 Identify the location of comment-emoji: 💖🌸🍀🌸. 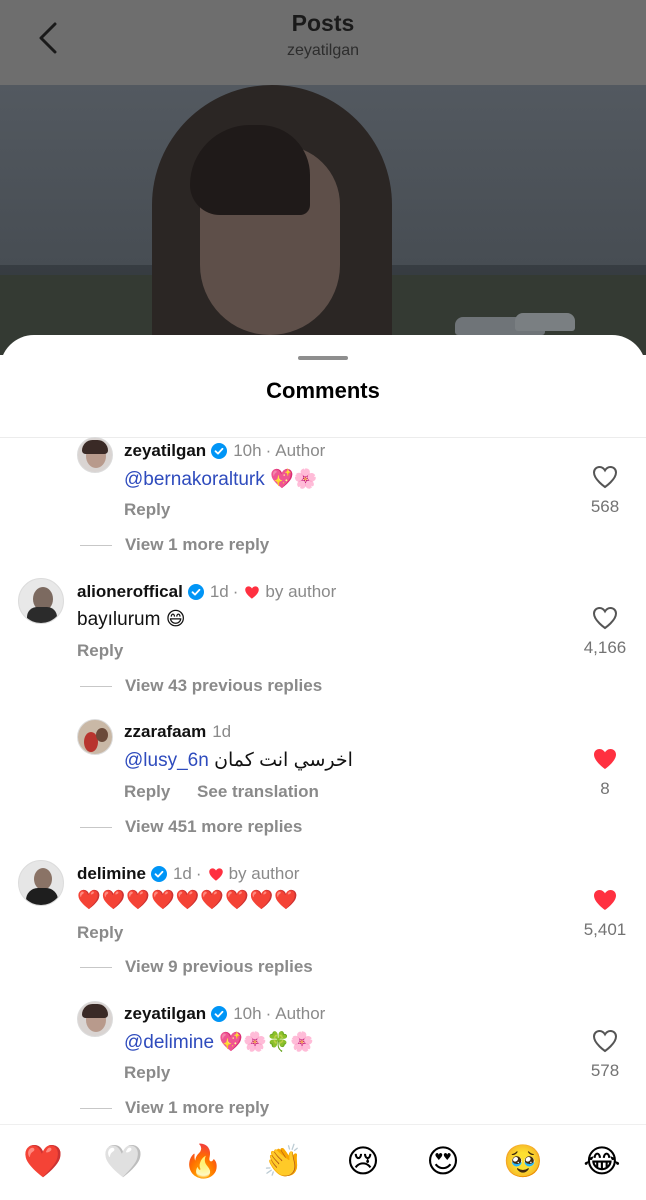
(266, 1042).